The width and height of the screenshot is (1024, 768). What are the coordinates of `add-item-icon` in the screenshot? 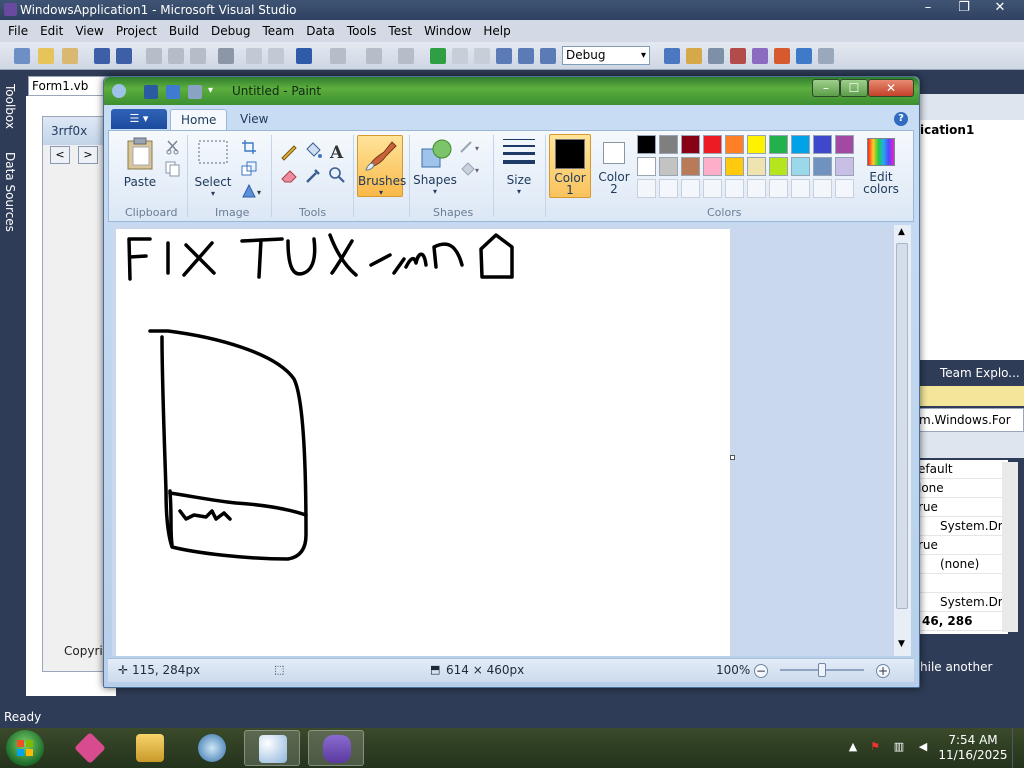 It's located at (70, 56).